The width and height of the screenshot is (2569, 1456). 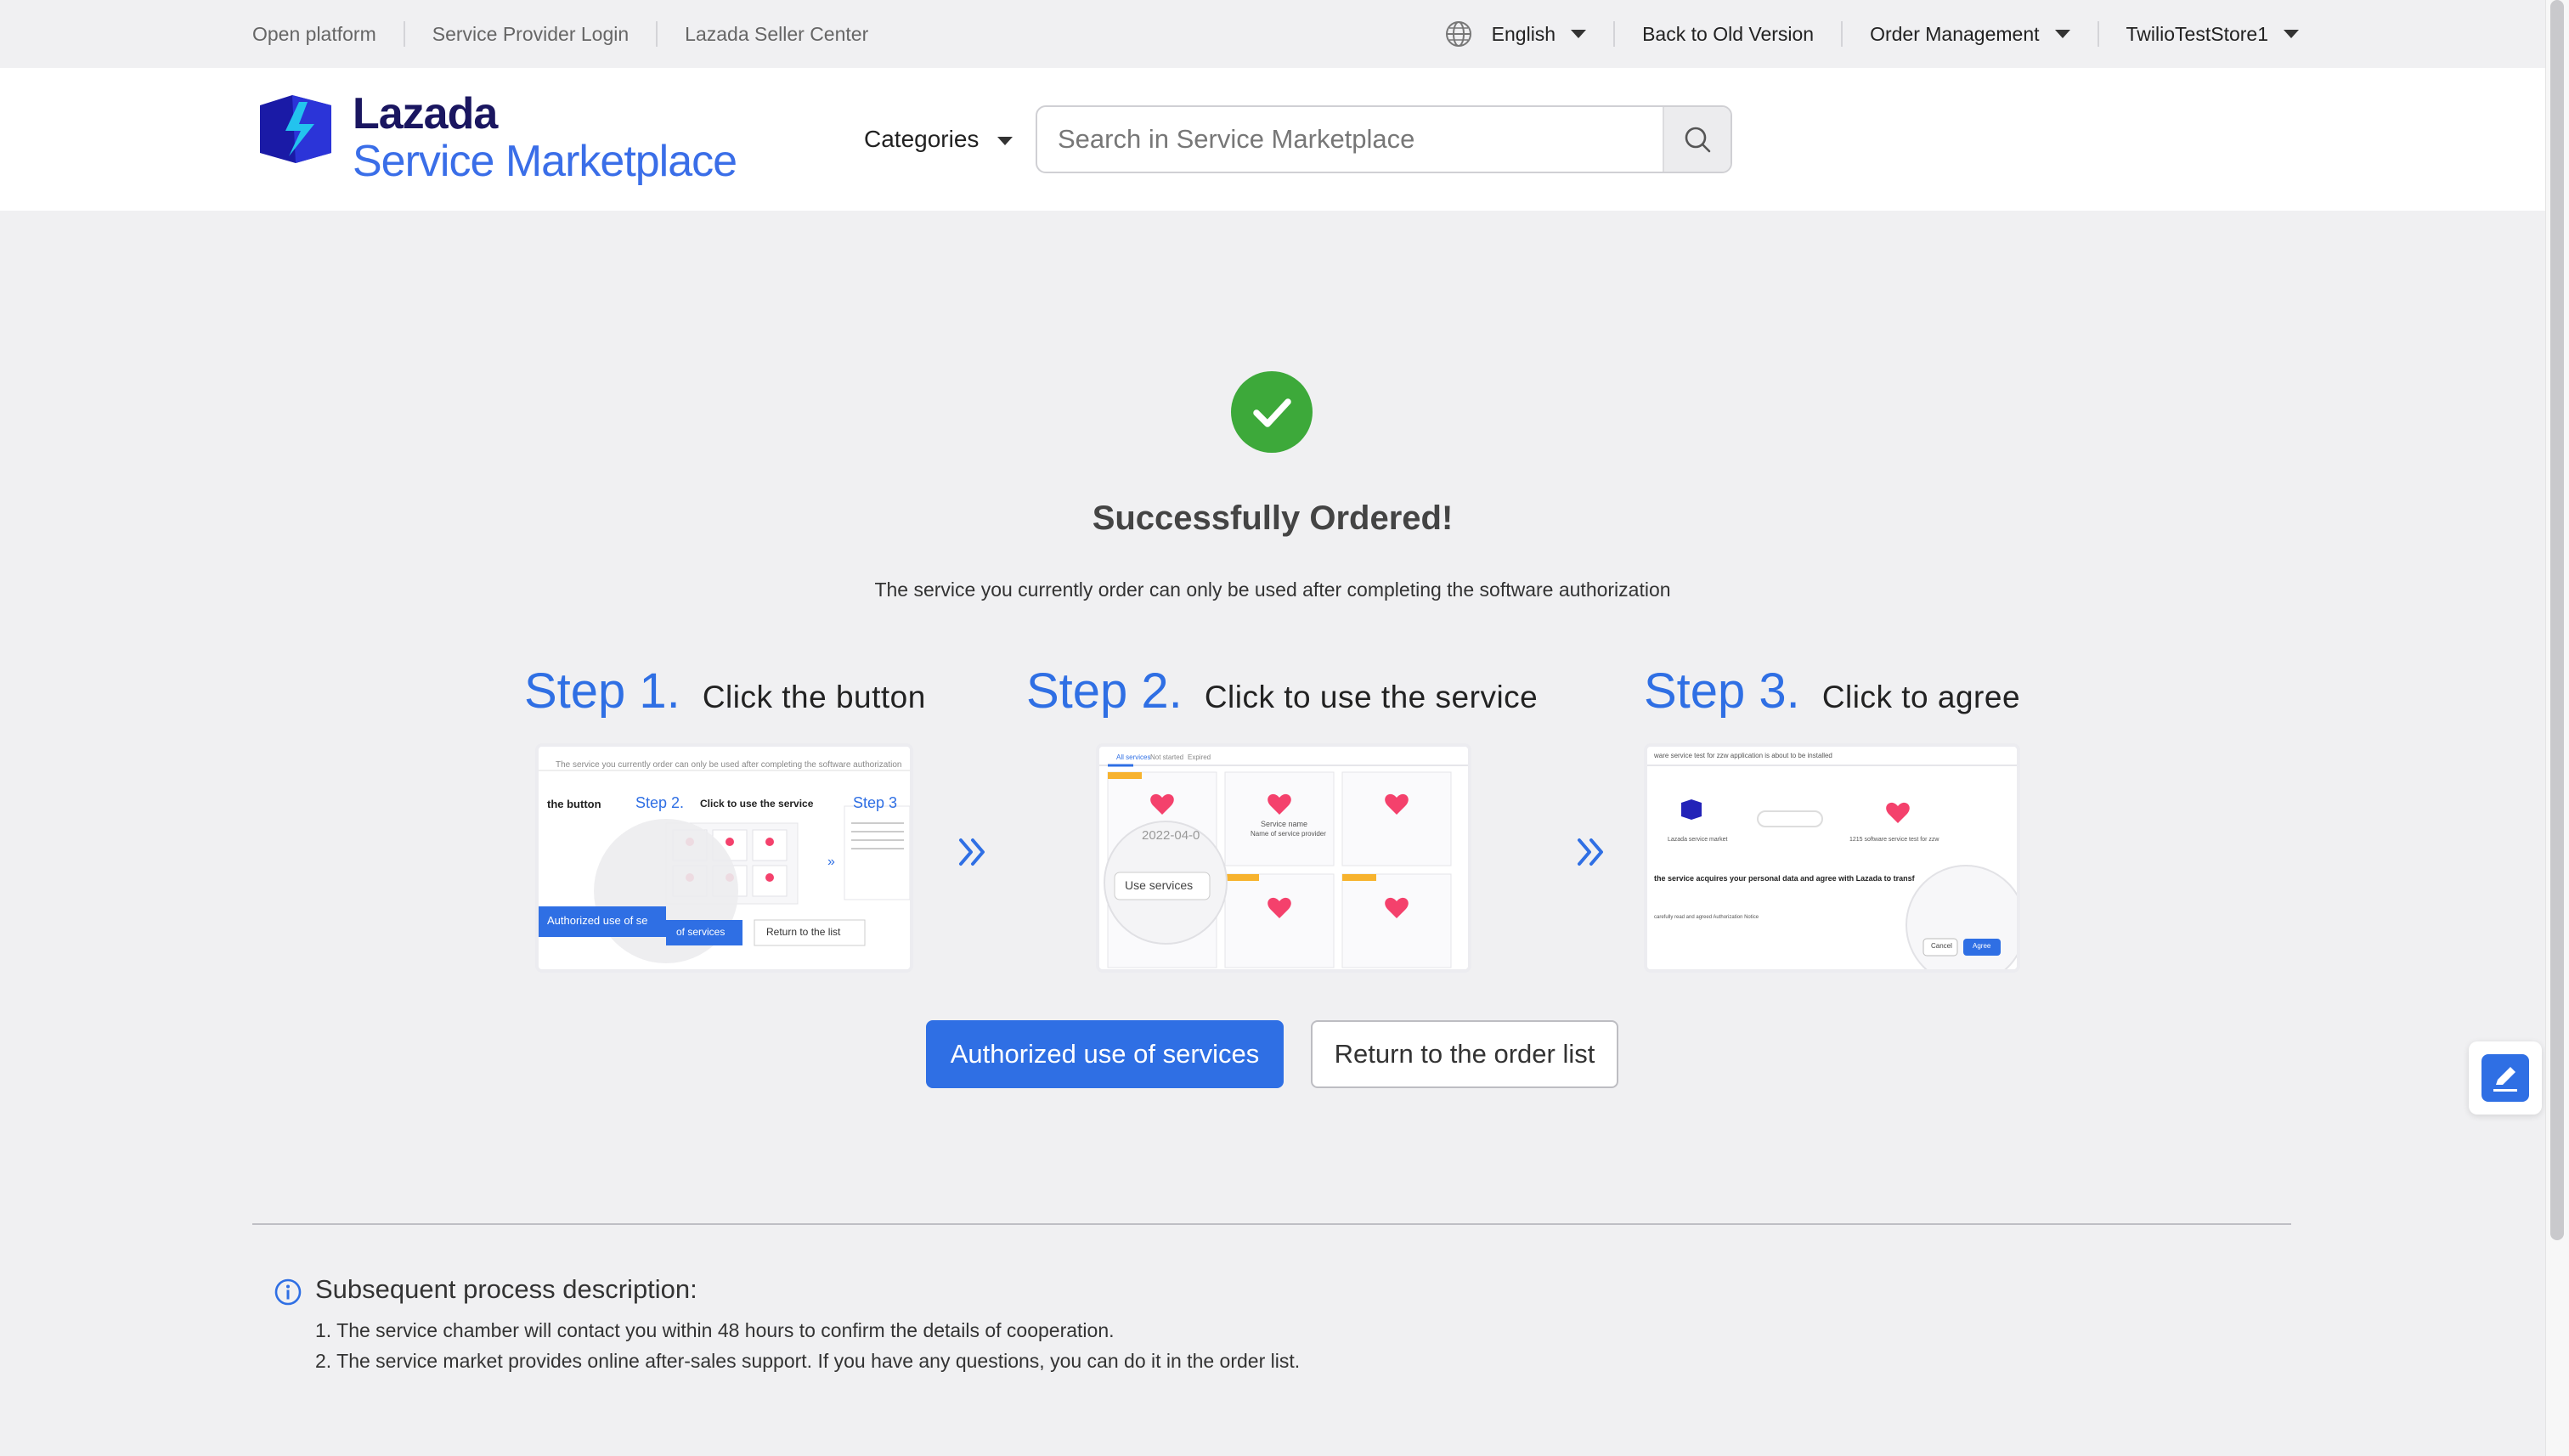 I want to click on step-3-heading: Step 3. Click to agree, so click(x=1832, y=691).